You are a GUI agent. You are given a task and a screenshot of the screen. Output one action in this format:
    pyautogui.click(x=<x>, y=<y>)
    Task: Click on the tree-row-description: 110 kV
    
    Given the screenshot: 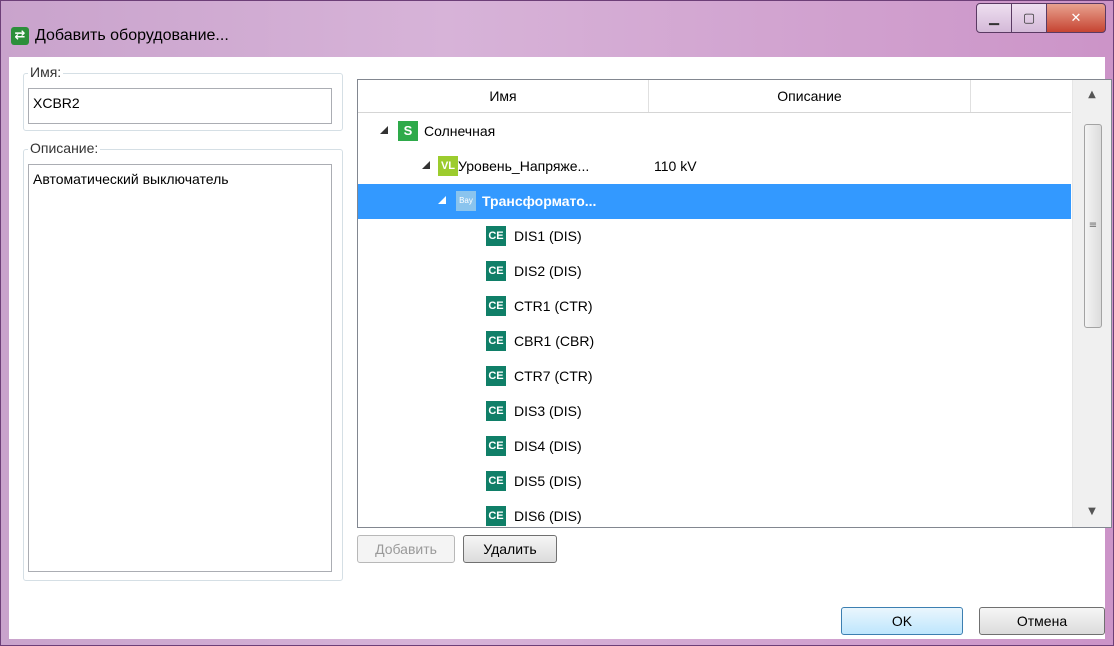 What is the action you would take?
    pyautogui.click(x=675, y=166)
    